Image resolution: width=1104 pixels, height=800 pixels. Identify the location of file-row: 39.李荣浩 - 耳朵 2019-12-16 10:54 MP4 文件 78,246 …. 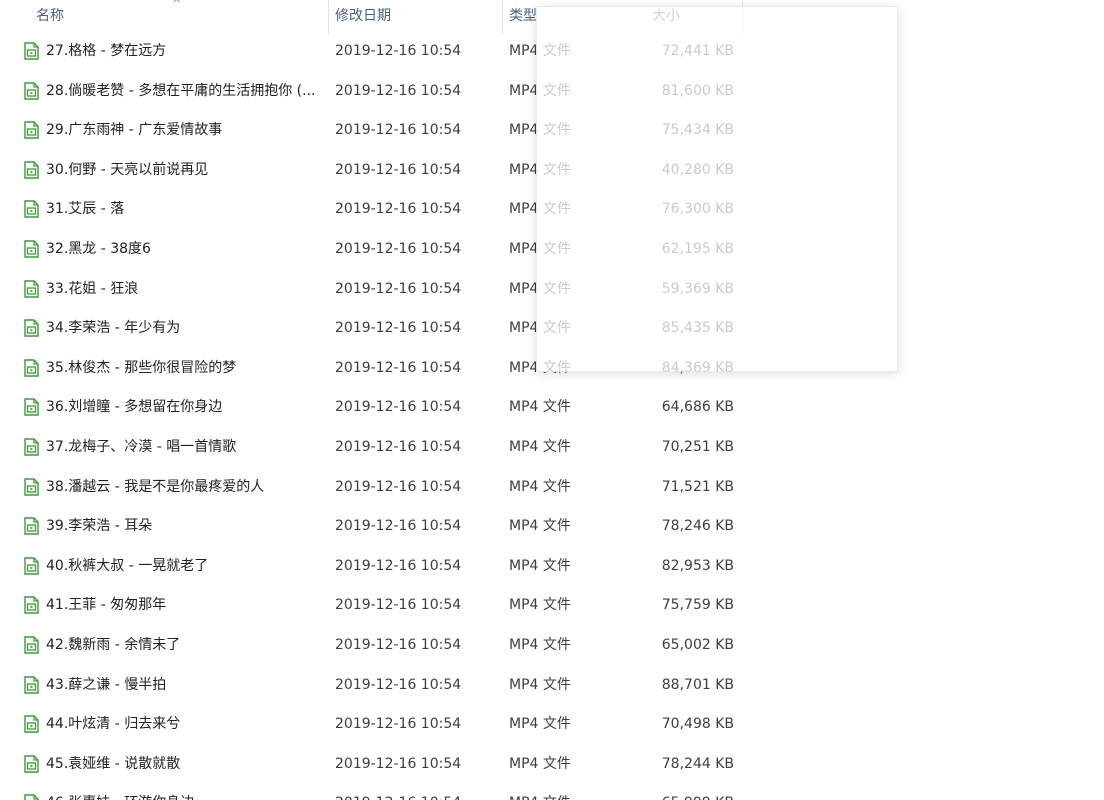
(380, 527).